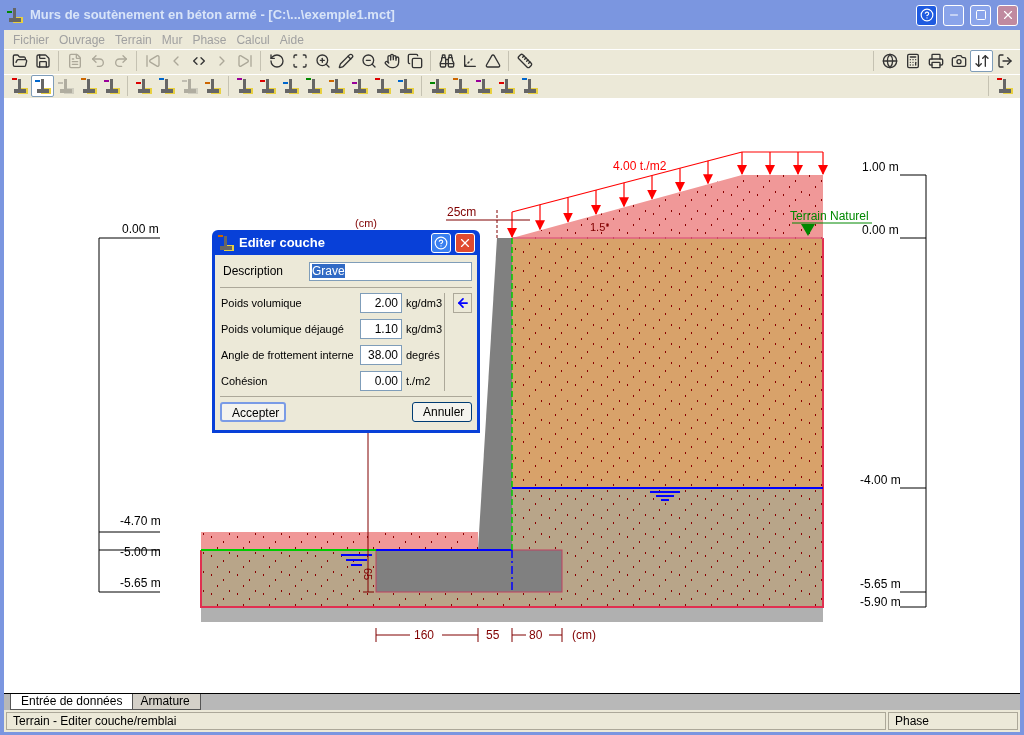 The width and height of the screenshot is (1024, 735). Describe the element at coordinates (97, 61) in the screenshot. I see `undo-icon` at that location.